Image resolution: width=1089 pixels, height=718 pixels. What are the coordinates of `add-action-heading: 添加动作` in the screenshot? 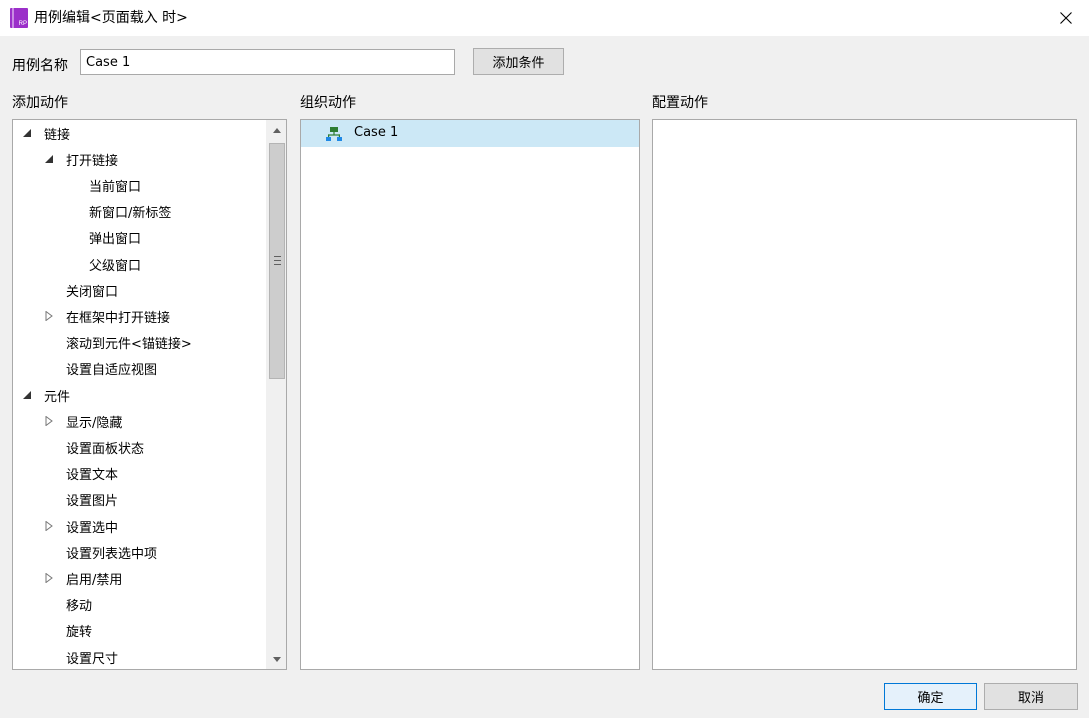 It's located at (40, 103).